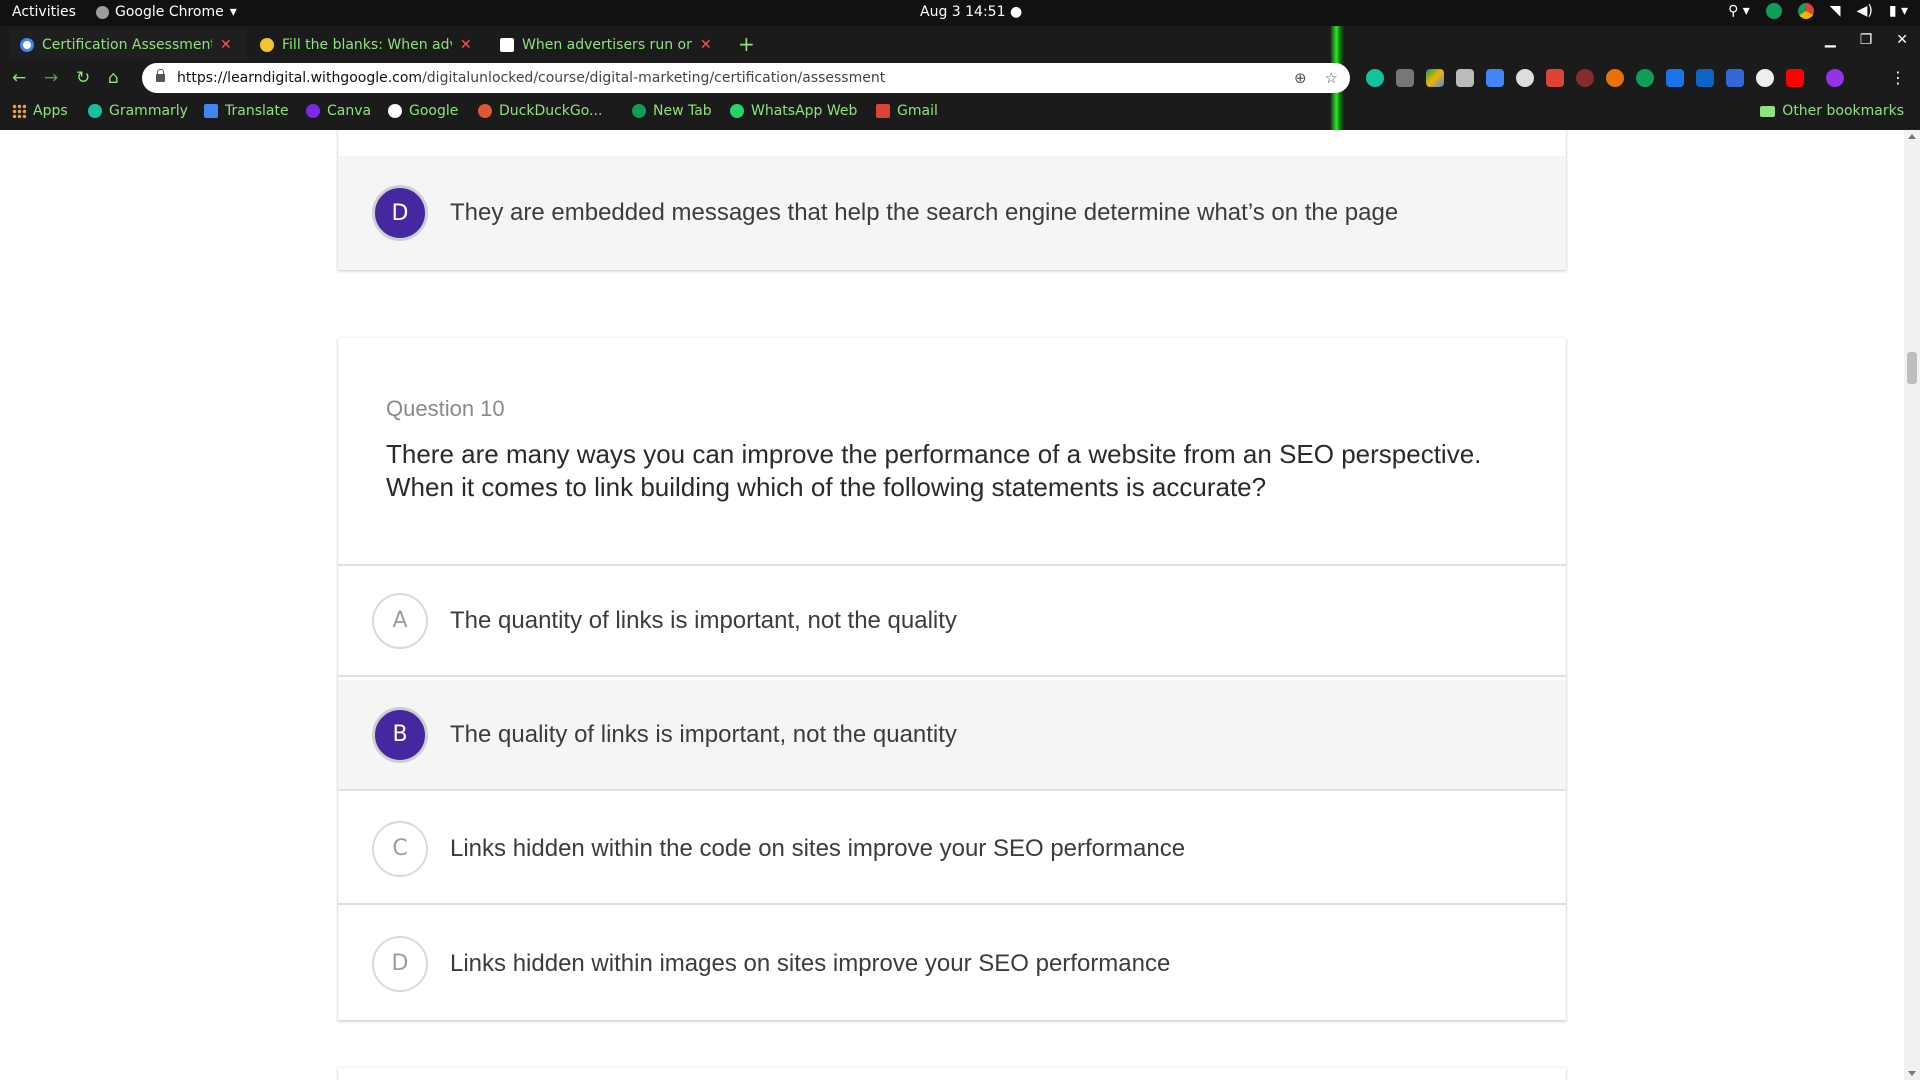  Describe the element at coordinates (233, 12) in the screenshot. I see `chevron-down-icon: ▾` at that location.